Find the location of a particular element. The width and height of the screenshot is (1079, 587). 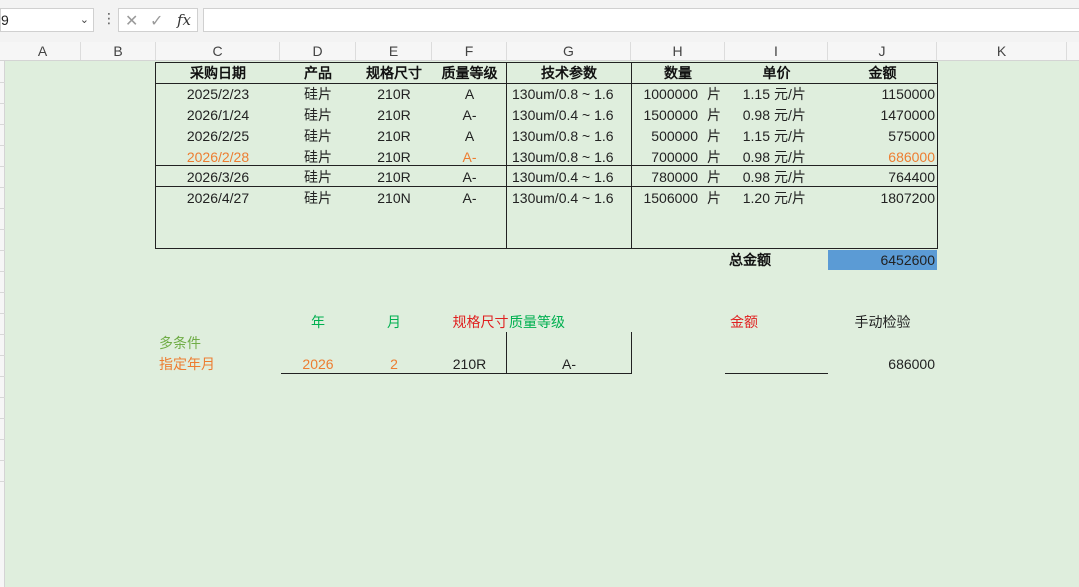

cell-date-highlight: 2026/2/28 is located at coordinates (218, 157).